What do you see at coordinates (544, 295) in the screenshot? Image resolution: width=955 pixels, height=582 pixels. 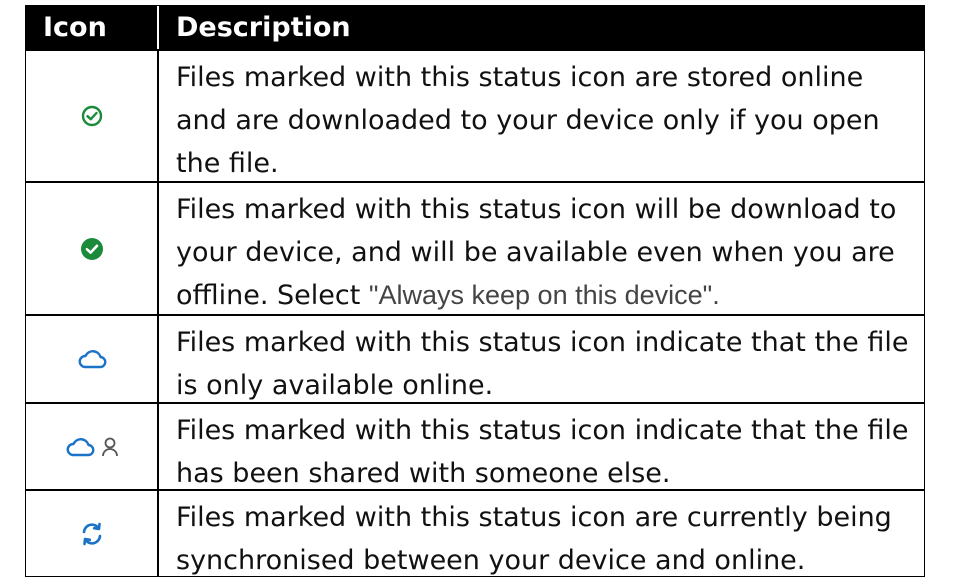 I see `description-quote: "Always keep on this device".` at bounding box center [544, 295].